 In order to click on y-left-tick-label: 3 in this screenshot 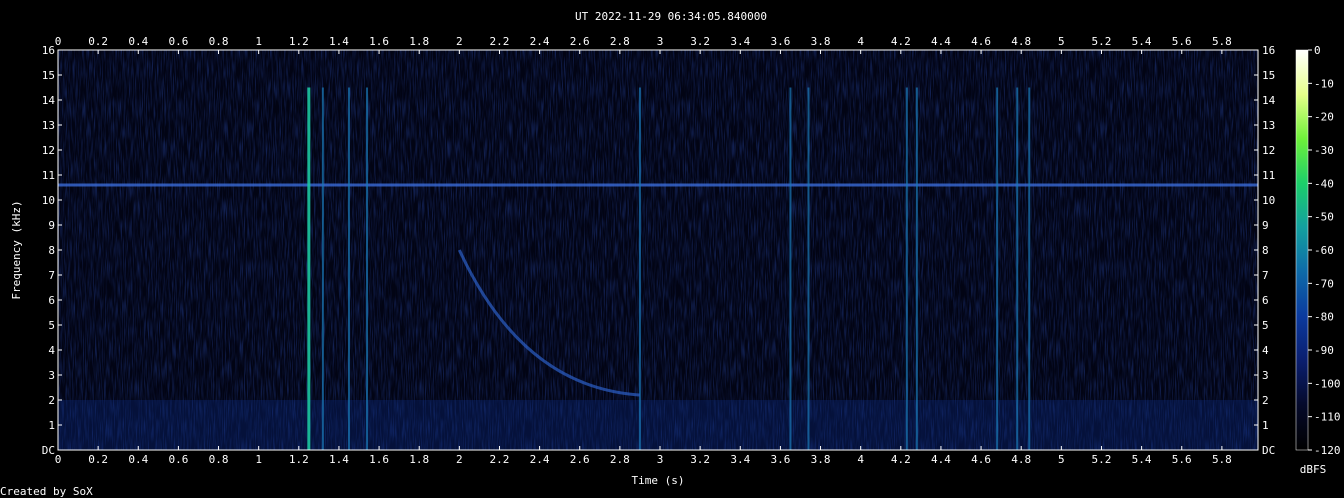, I will do `click(51, 375)`.